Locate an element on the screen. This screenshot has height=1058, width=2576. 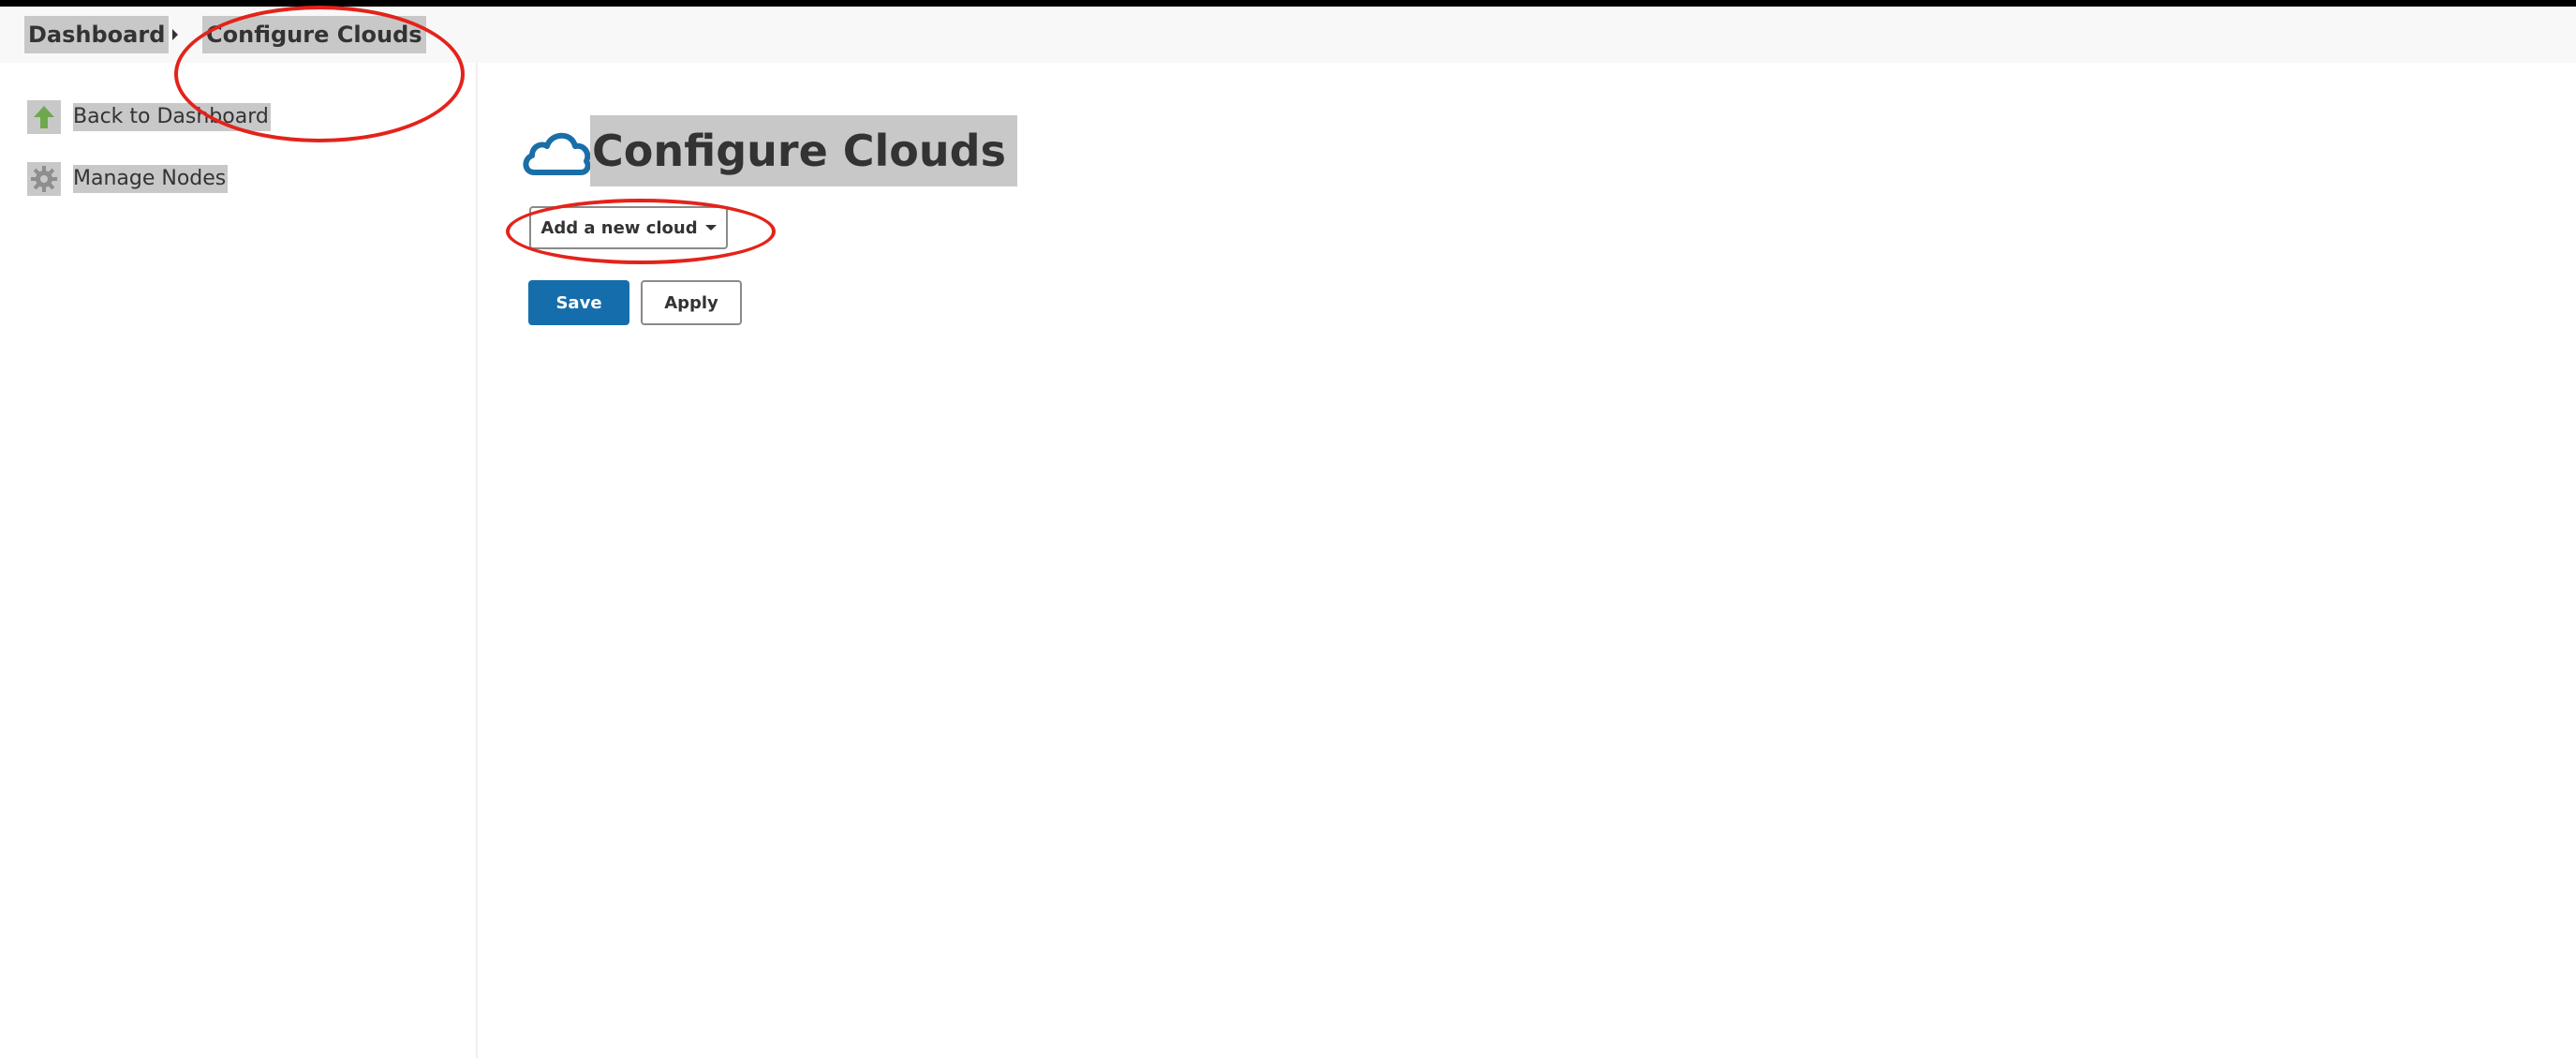
breadcrumb-dashboard: Dashboard is located at coordinates (97, 34).